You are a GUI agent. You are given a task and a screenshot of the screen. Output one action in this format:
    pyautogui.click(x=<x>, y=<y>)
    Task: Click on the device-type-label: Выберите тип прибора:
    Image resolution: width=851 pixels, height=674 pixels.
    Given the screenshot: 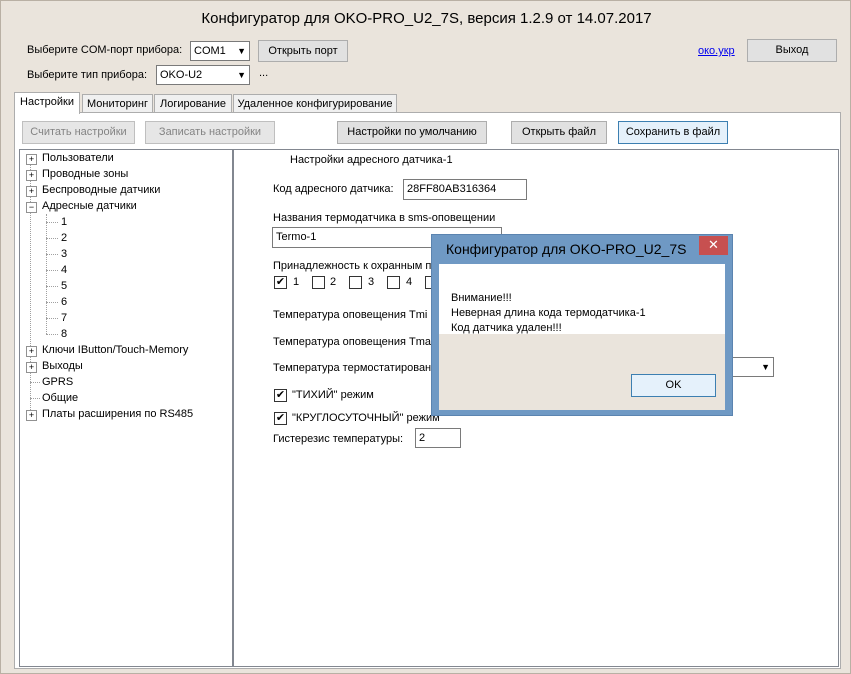 What is the action you would take?
    pyautogui.click(x=87, y=75)
    